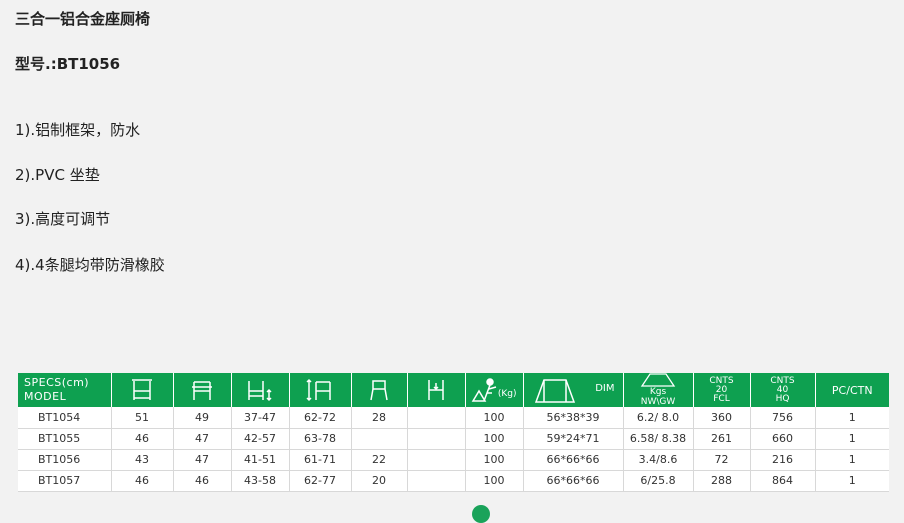 This screenshot has width=904, height=523. I want to click on nwgw-label: NW\GW, so click(658, 402).